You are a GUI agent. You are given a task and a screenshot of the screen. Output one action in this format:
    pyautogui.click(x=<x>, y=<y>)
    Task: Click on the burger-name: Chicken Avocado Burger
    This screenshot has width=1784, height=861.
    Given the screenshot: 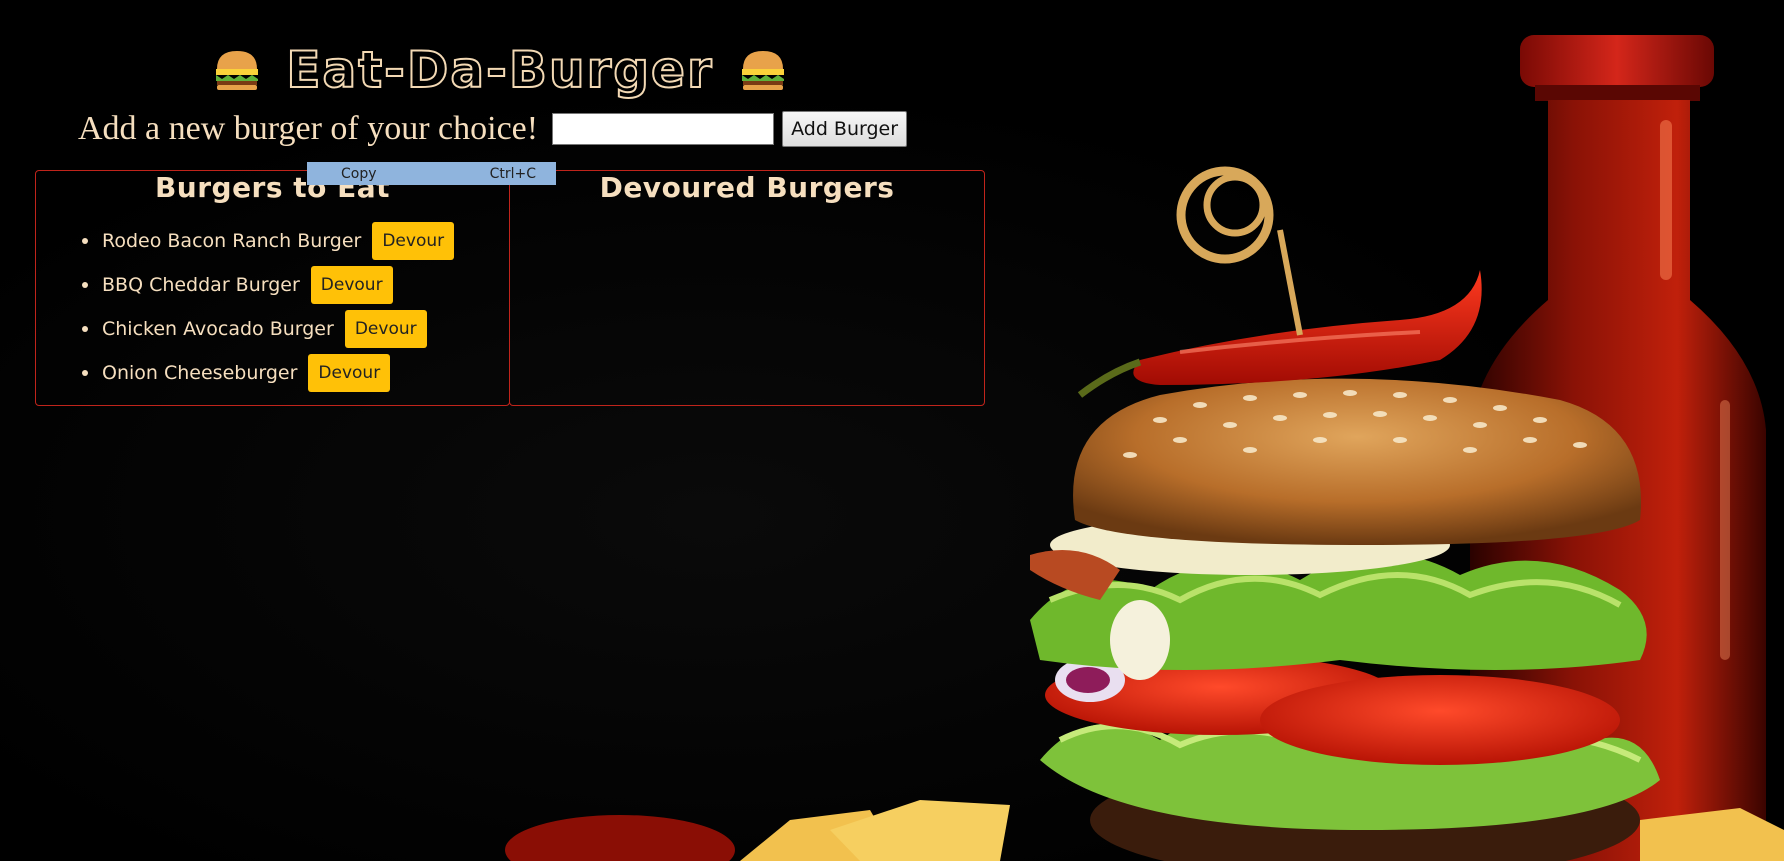 What is the action you would take?
    pyautogui.click(x=218, y=329)
    